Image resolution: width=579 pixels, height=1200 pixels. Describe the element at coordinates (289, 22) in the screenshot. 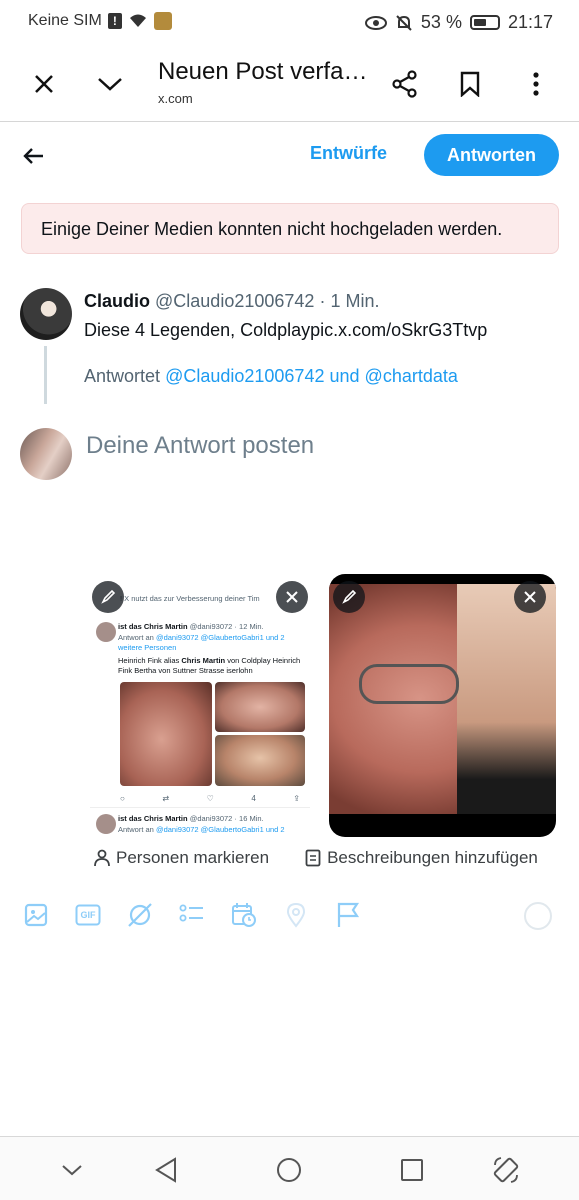

I see `status-bar: Keine SIM ! 53 % 21:17` at that location.